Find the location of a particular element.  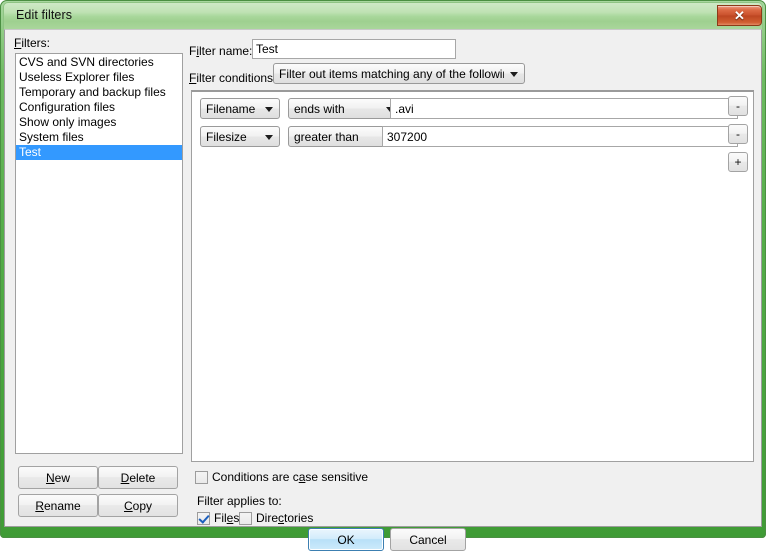

window-title: Edit filters is located at coordinates (44, 15).